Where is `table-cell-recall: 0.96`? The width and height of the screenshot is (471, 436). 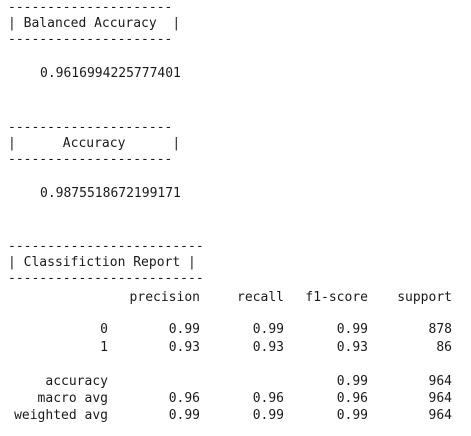
table-cell-recall: 0.96 is located at coordinates (268, 398).